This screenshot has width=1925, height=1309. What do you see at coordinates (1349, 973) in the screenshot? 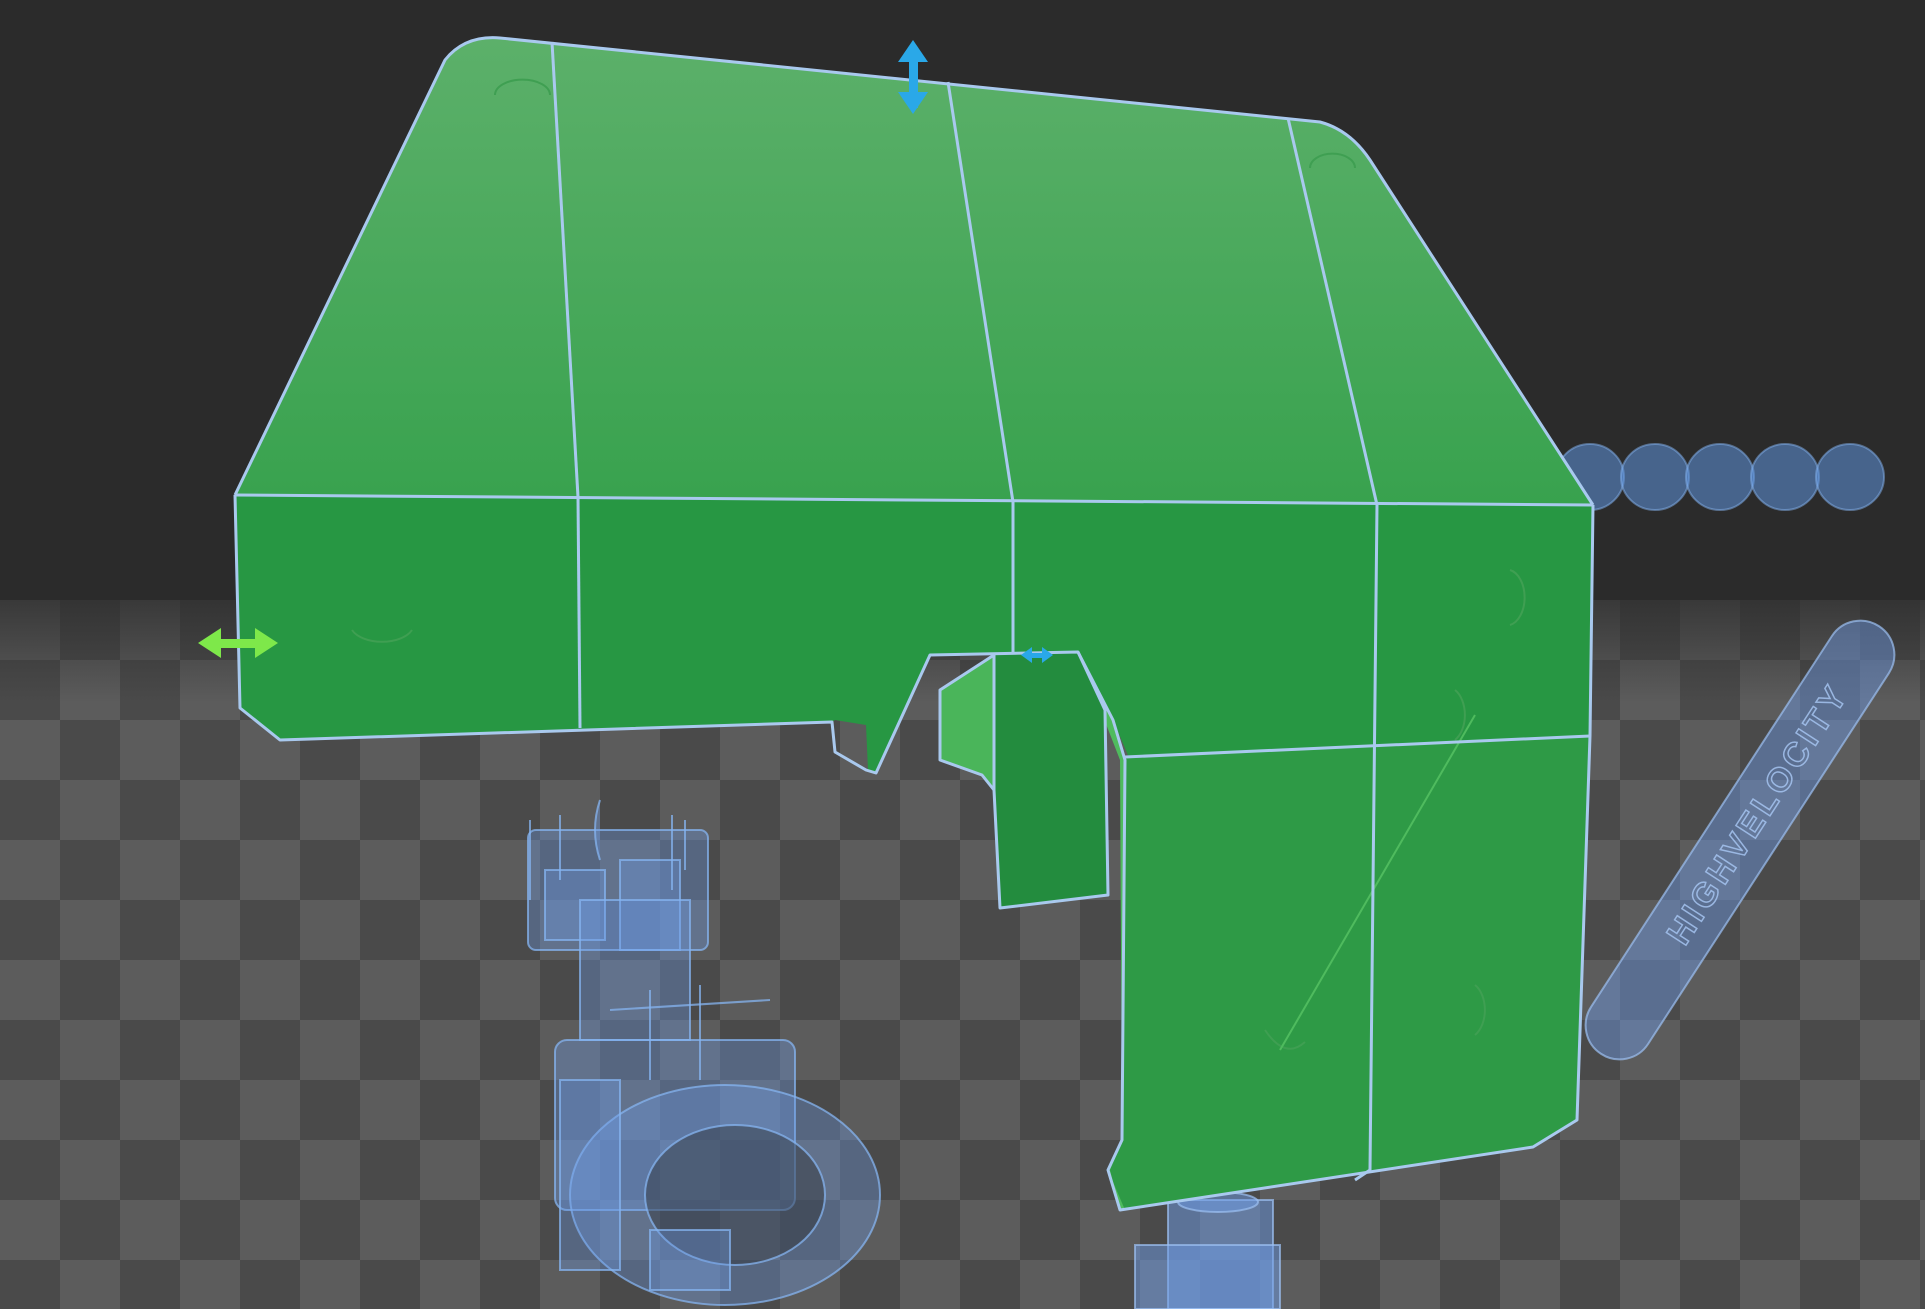
I see `cover-leg` at bounding box center [1349, 973].